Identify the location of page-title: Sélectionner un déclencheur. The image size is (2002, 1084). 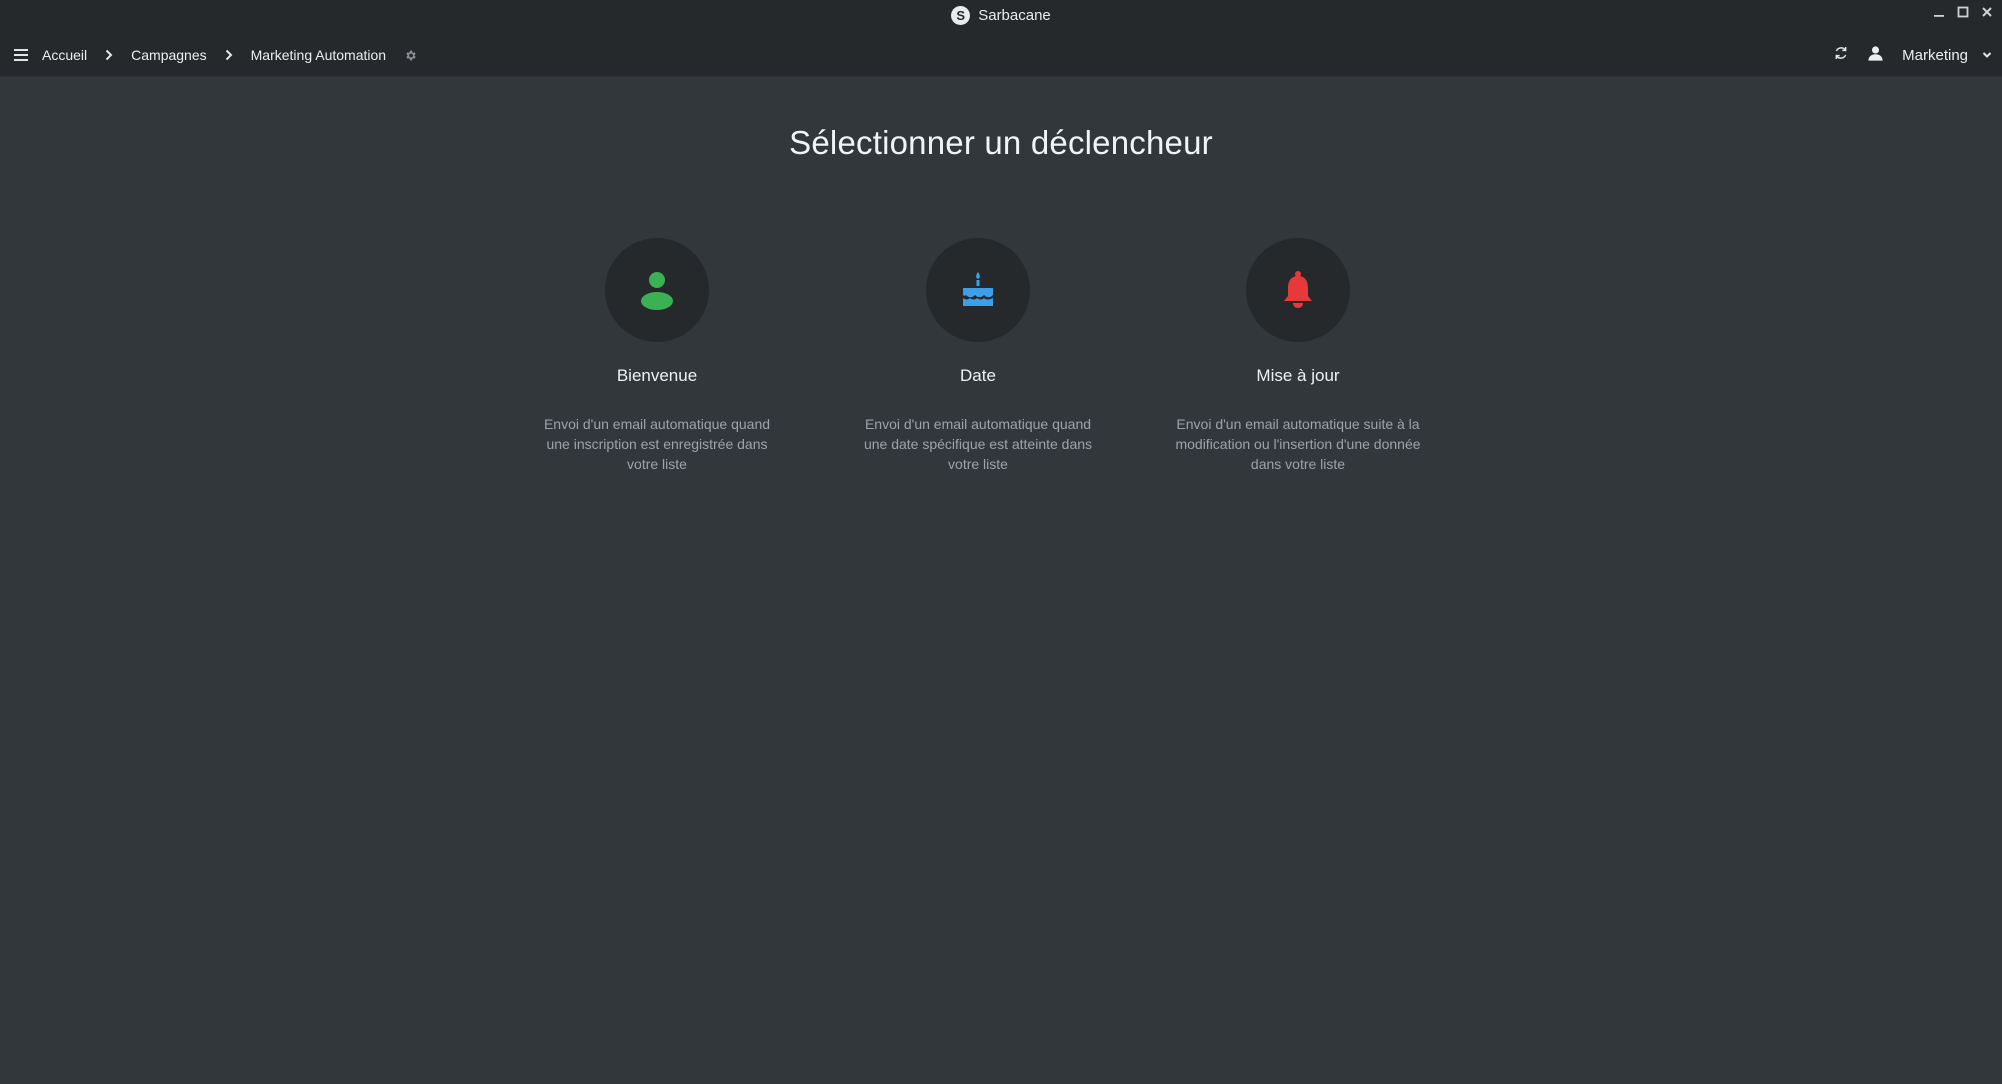
(1001, 142).